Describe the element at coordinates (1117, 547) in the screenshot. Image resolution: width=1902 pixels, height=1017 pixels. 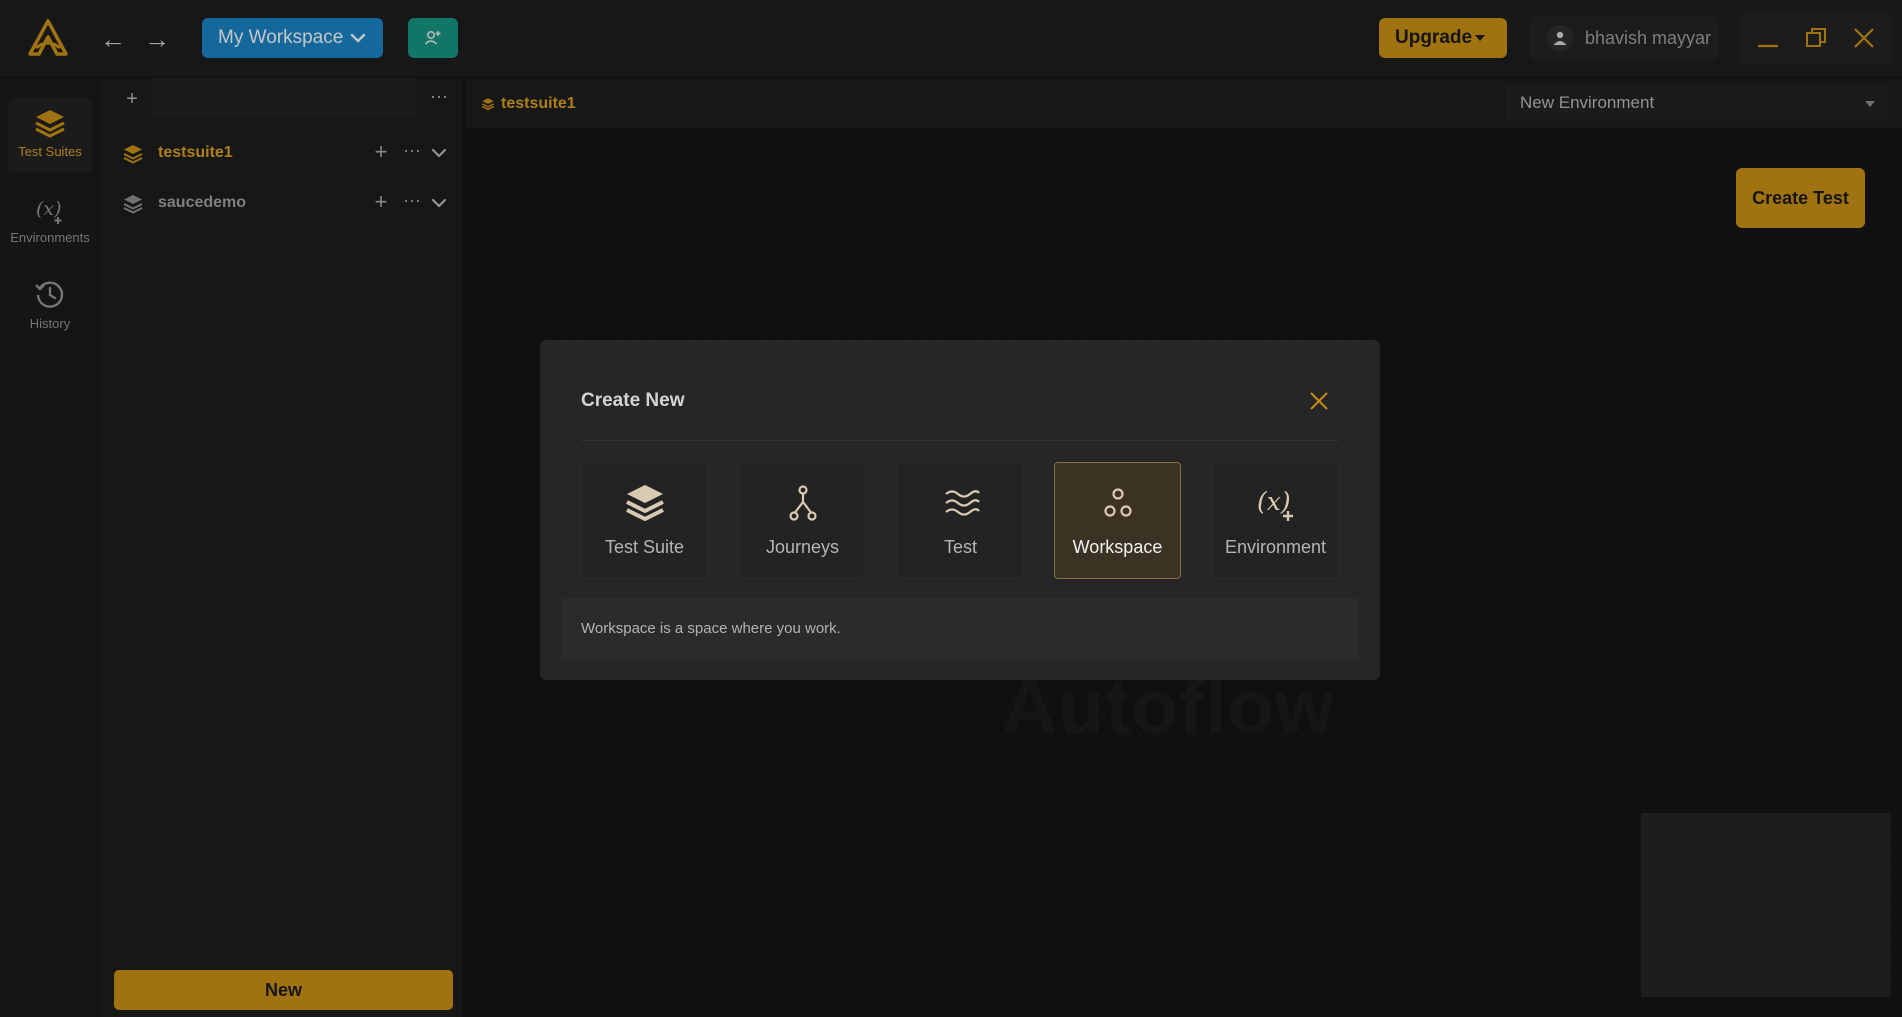
I see `option-label: Workspace` at that location.